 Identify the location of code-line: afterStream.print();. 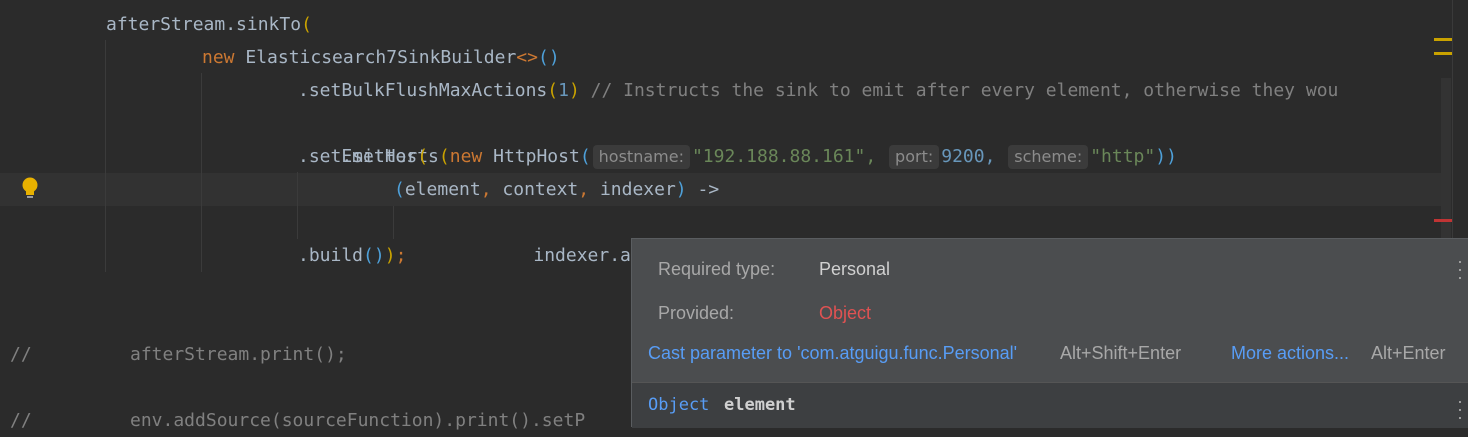
(238, 354).